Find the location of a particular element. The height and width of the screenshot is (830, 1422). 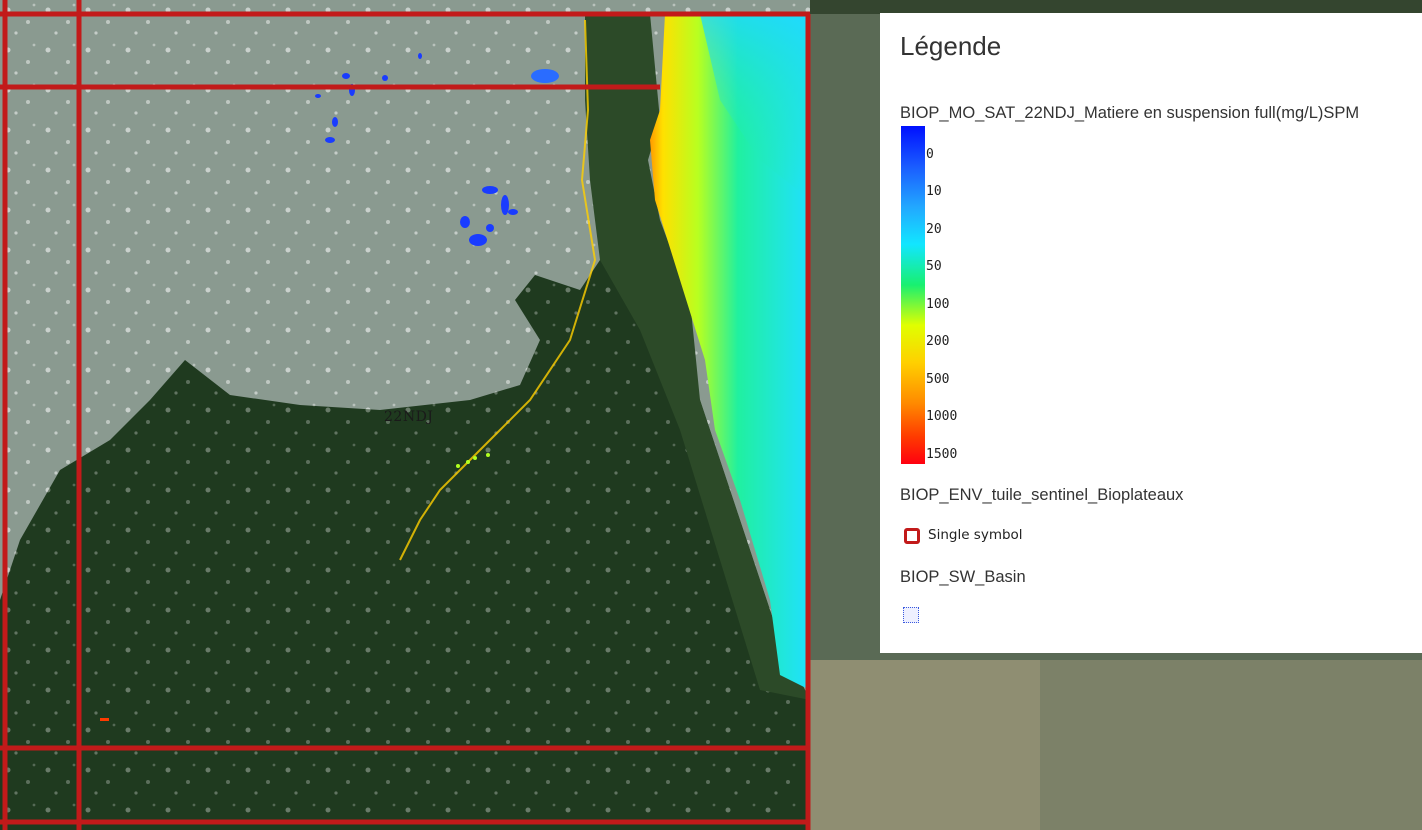

ramp-label-50: 50 is located at coordinates (934, 266).